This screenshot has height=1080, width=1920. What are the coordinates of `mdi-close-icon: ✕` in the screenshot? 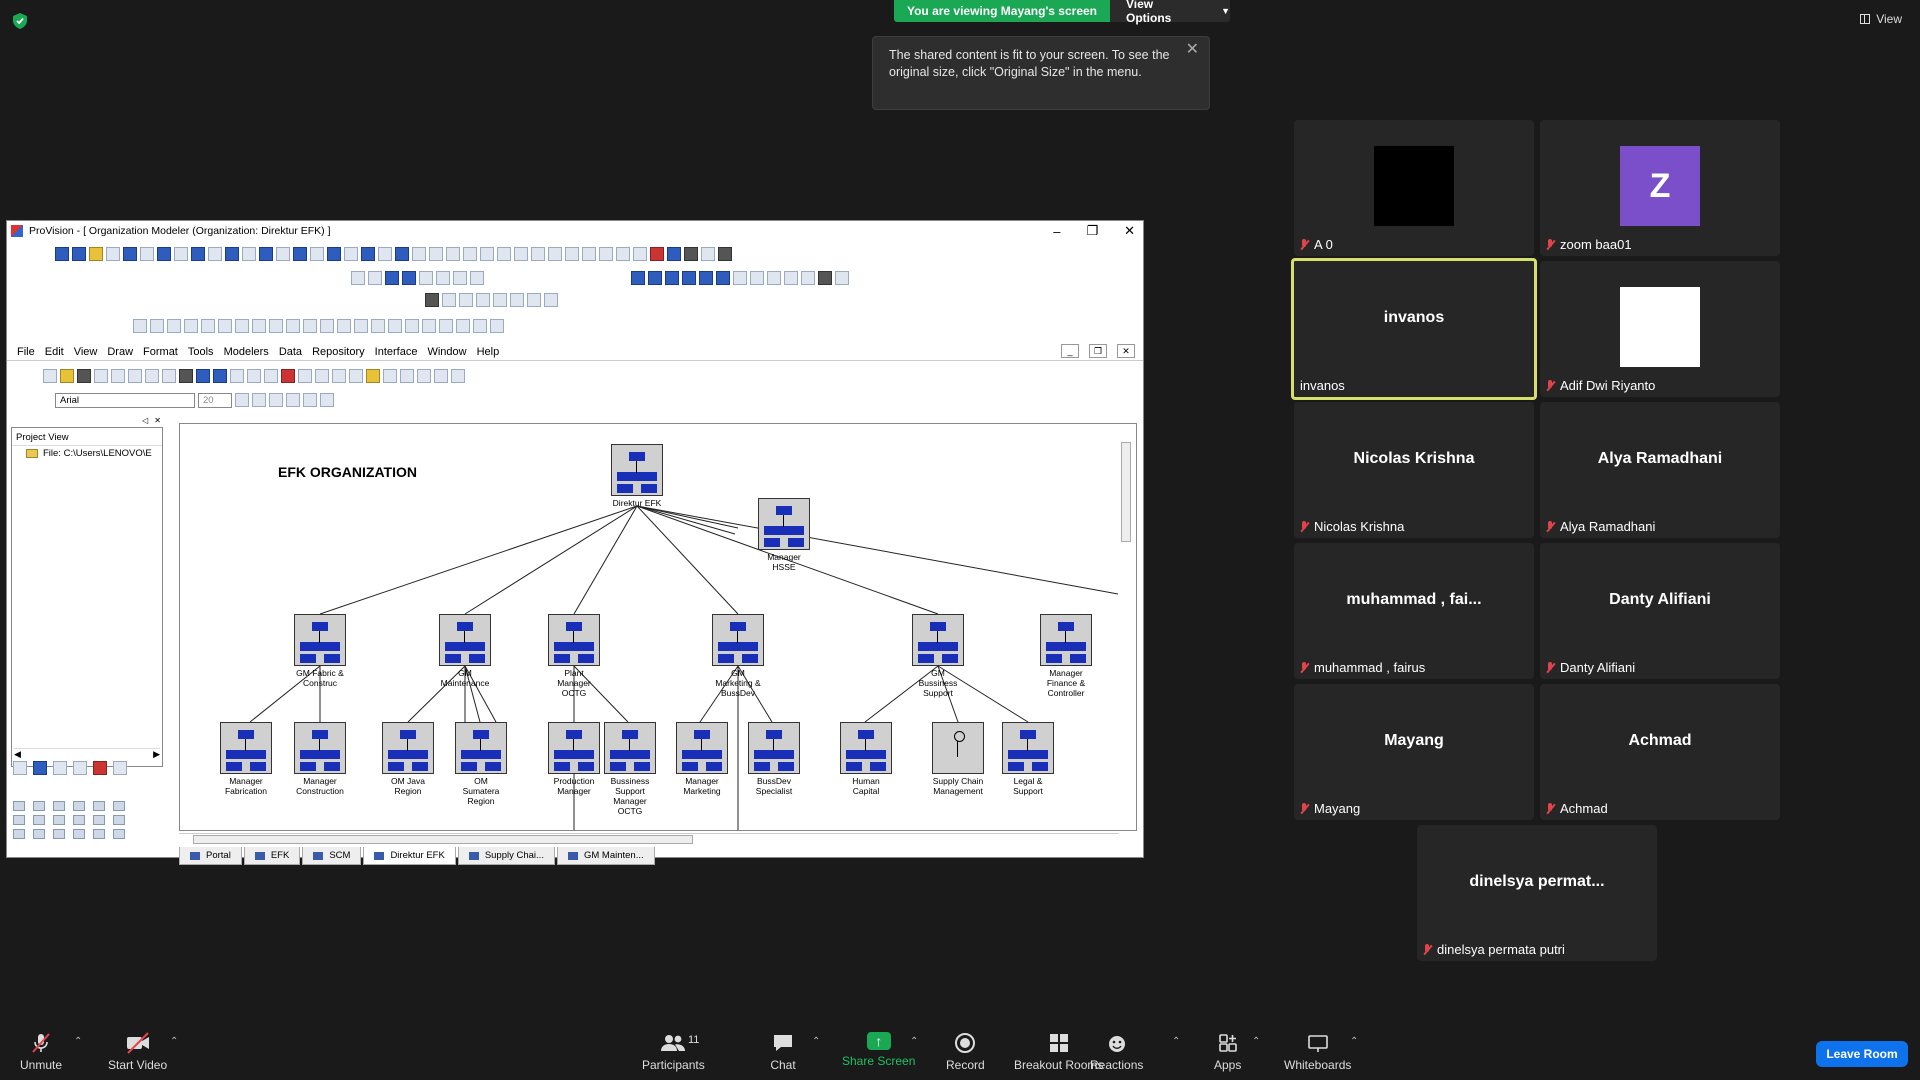 It's located at (1126, 351).